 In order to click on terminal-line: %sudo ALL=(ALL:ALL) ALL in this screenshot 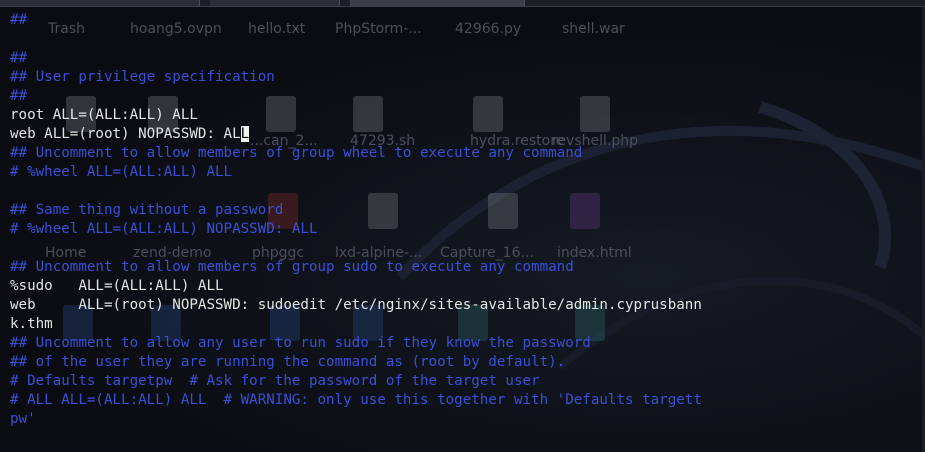, I will do `click(465, 286)`.